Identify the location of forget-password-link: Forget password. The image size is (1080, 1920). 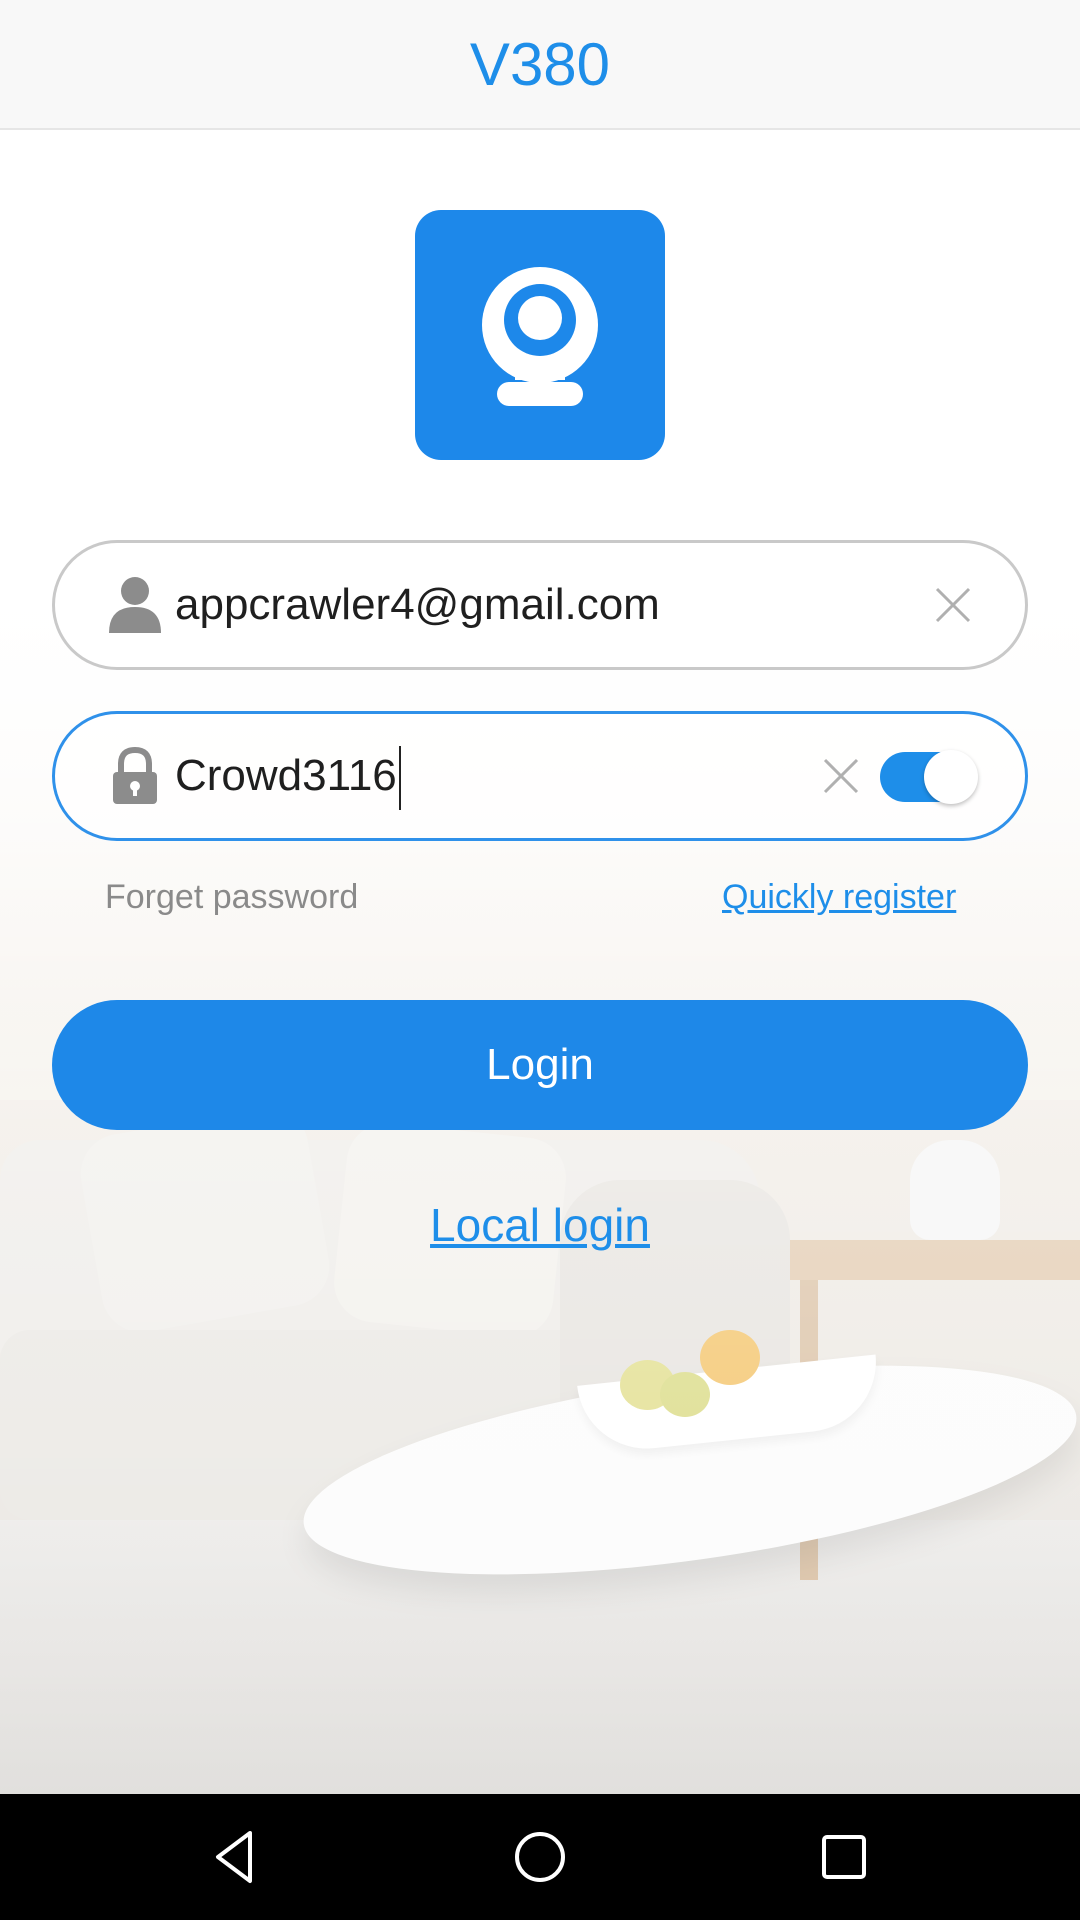
(231, 897).